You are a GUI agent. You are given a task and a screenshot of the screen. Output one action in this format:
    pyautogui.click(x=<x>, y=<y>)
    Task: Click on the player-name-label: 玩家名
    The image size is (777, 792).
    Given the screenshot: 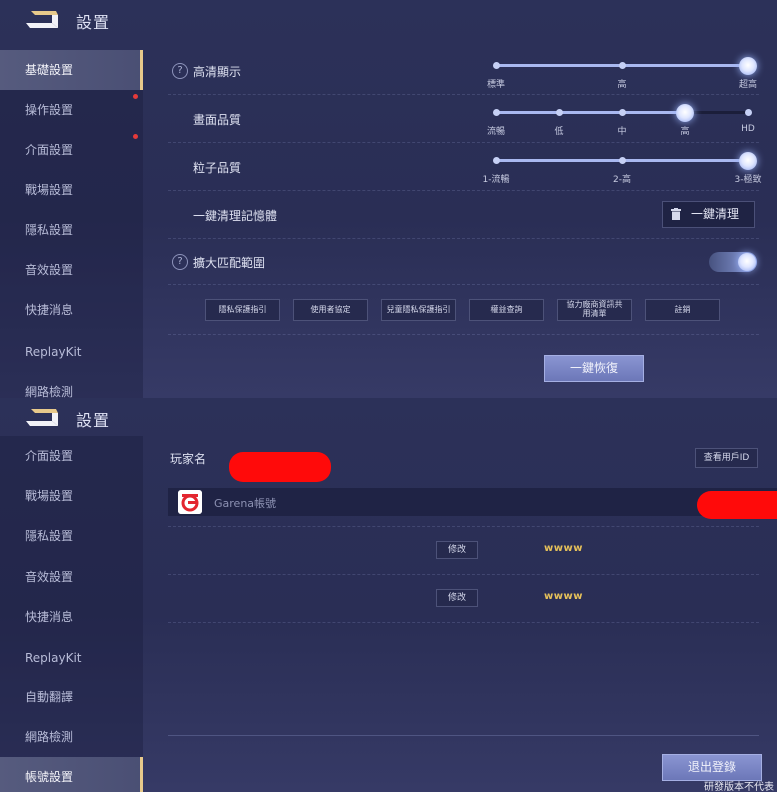 What is the action you would take?
    pyautogui.click(x=188, y=459)
    